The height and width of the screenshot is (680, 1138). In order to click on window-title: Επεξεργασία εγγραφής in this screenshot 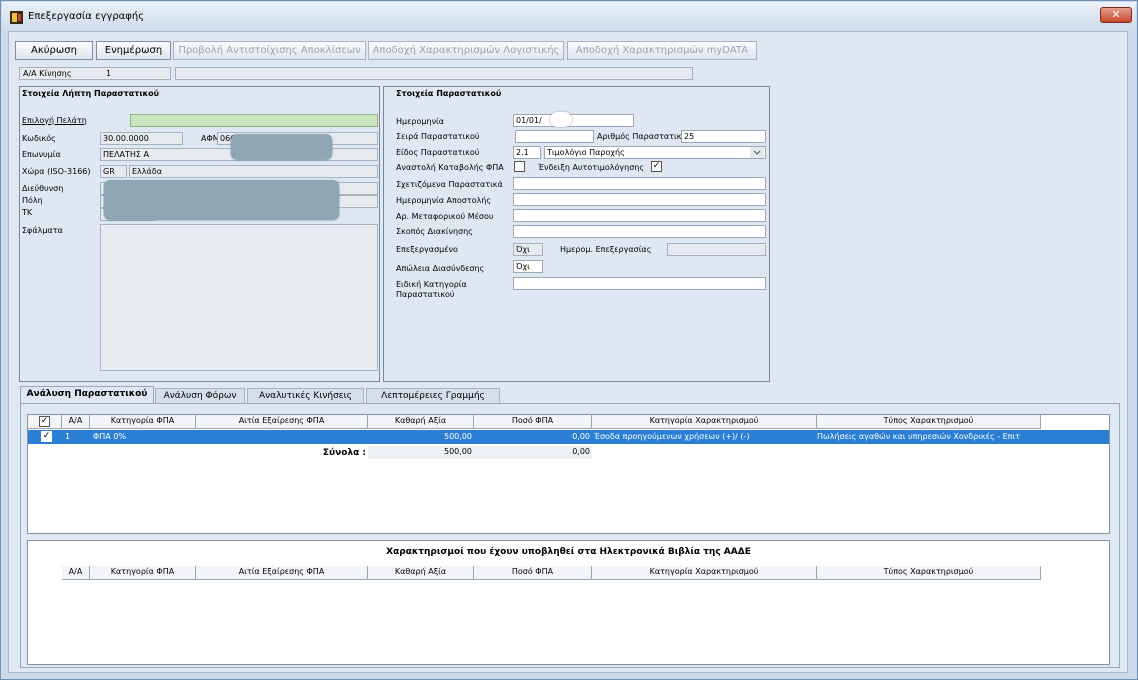, I will do `click(86, 16)`.